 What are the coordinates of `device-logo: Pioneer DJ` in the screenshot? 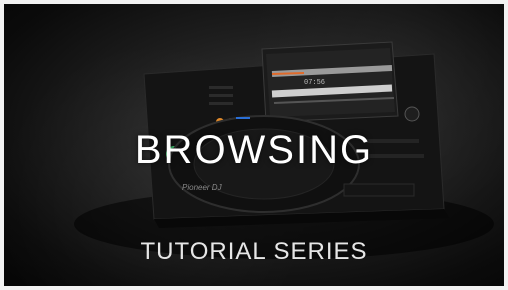 It's located at (202, 187).